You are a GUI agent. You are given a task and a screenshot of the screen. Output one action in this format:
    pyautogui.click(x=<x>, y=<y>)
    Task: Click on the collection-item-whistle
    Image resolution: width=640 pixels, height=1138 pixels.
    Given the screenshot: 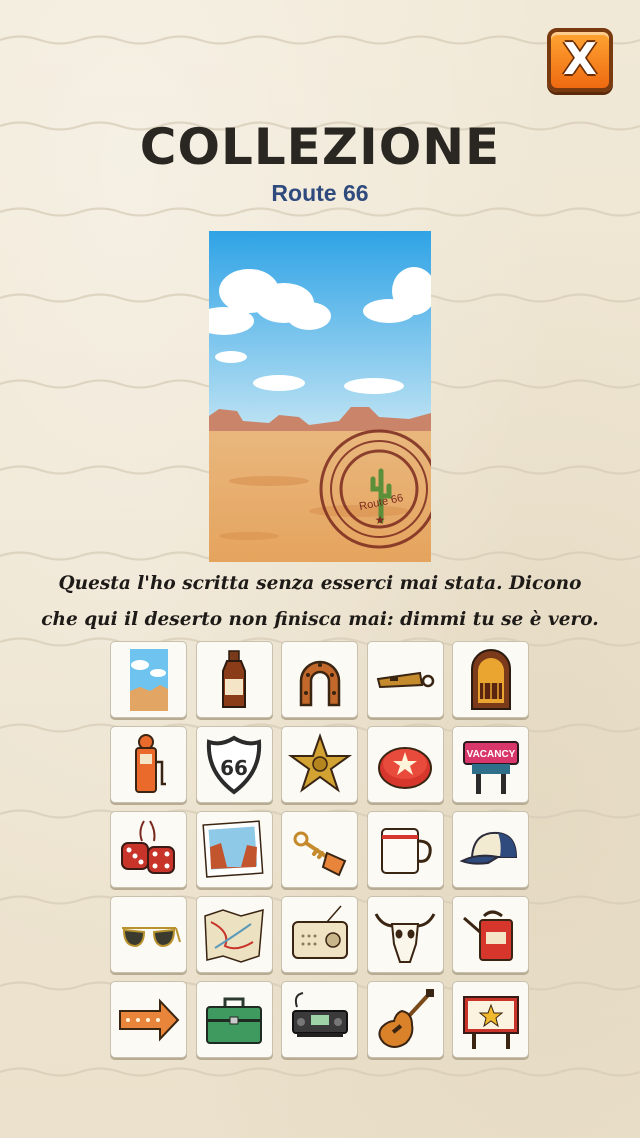 What is the action you would take?
    pyautogui.click(x=405, y=679)
    